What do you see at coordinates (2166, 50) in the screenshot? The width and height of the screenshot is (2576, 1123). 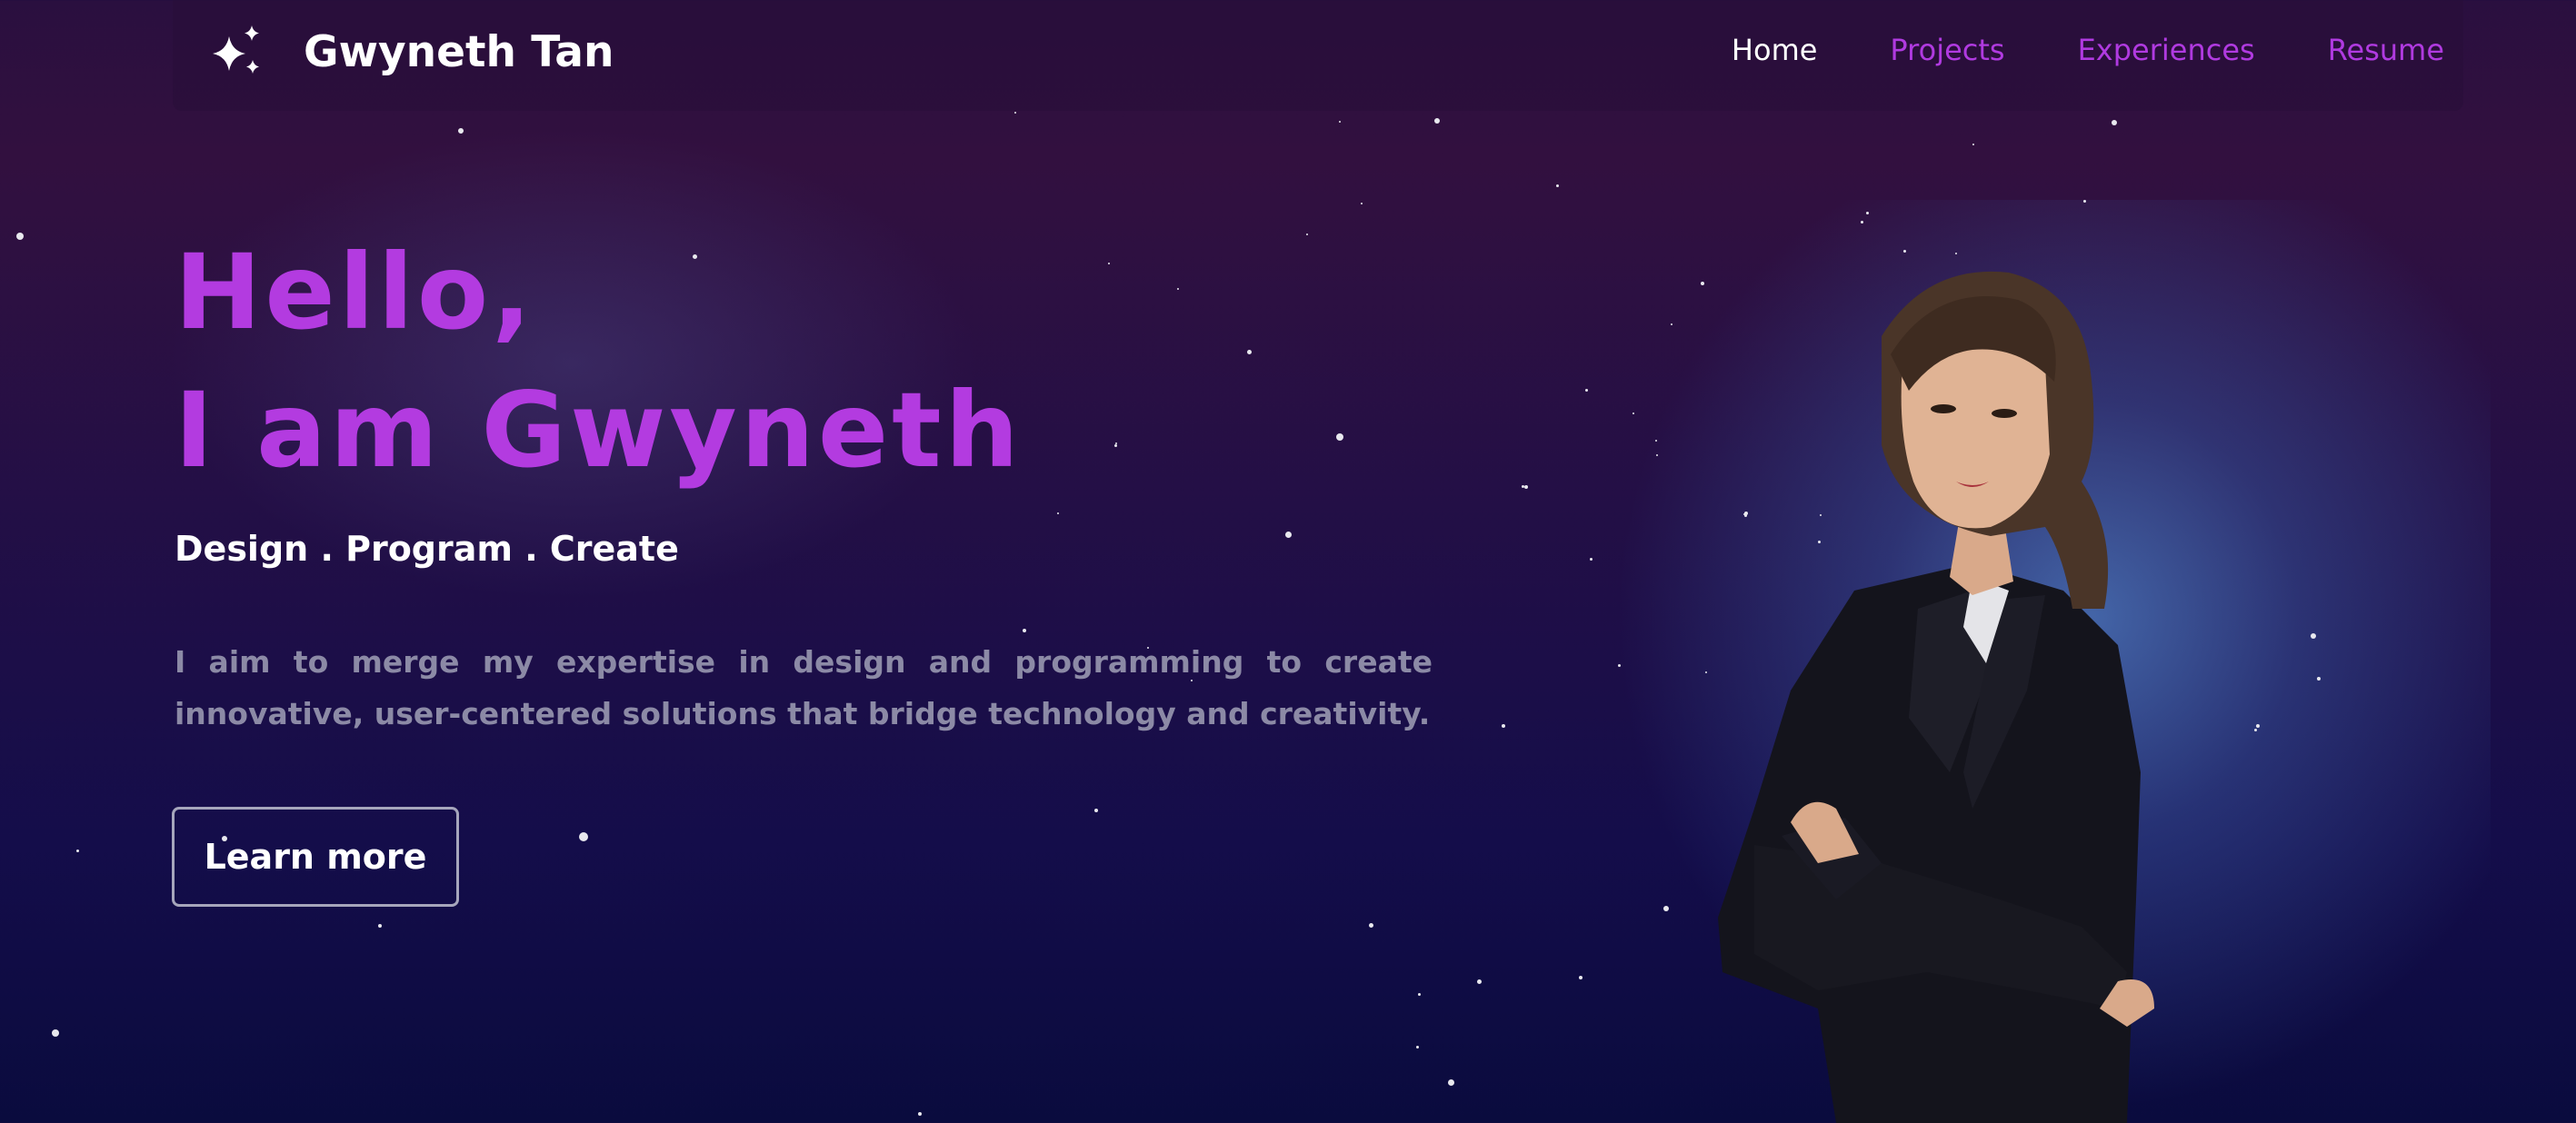 I see `nav-link-experiences: Experiences` at bounding box center [2166, 50].